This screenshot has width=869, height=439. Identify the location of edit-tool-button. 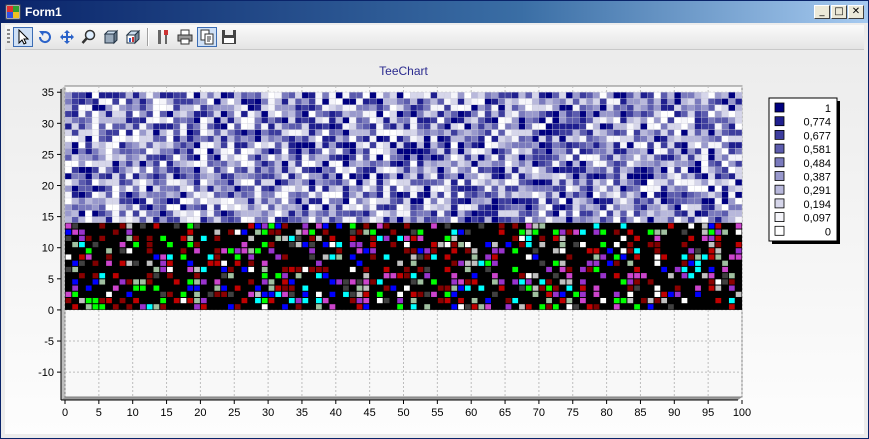
(163, 37).